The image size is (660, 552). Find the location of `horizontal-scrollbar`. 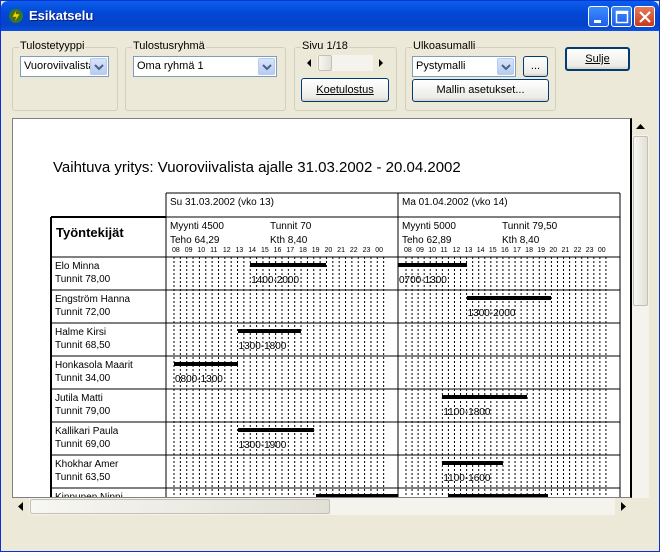

horizontal-scrollbar is located at coordinates (322, 506).